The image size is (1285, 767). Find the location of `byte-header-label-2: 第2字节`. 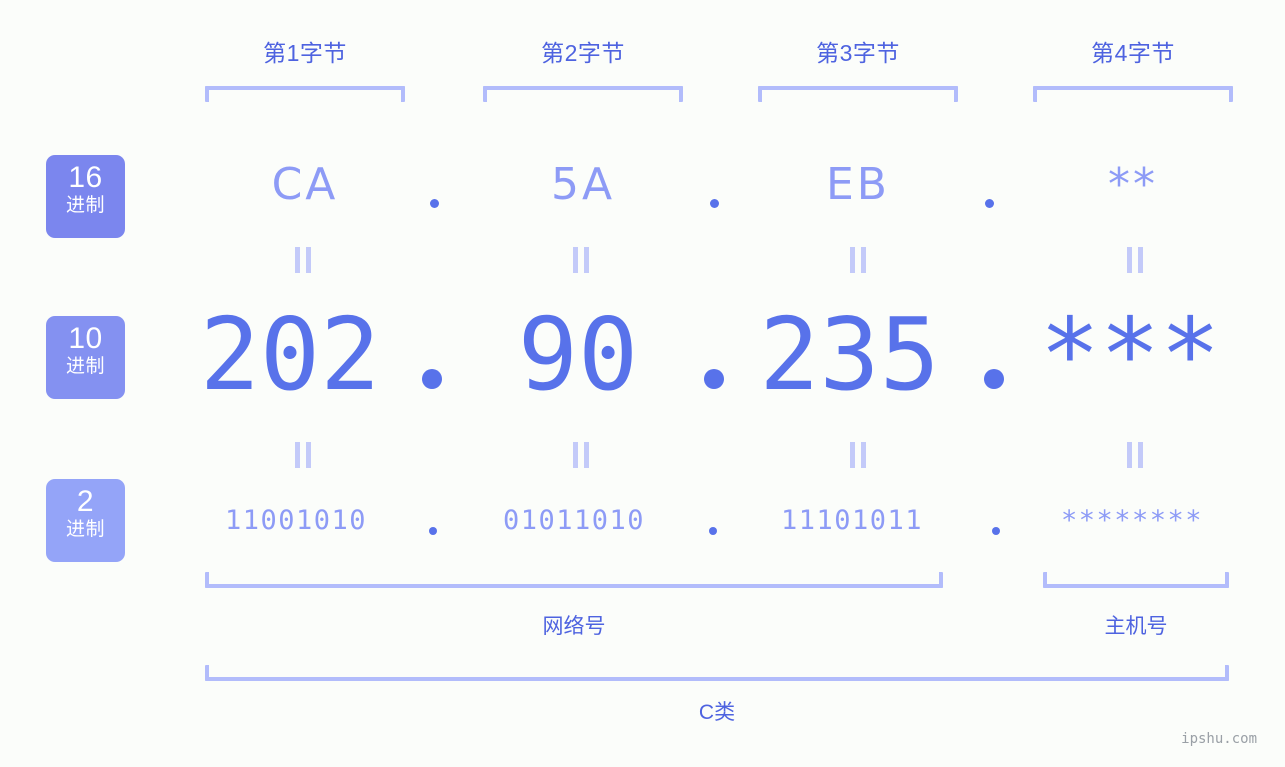

byte-header-label-2: 第2字节 is located at coordinates (583, 53).